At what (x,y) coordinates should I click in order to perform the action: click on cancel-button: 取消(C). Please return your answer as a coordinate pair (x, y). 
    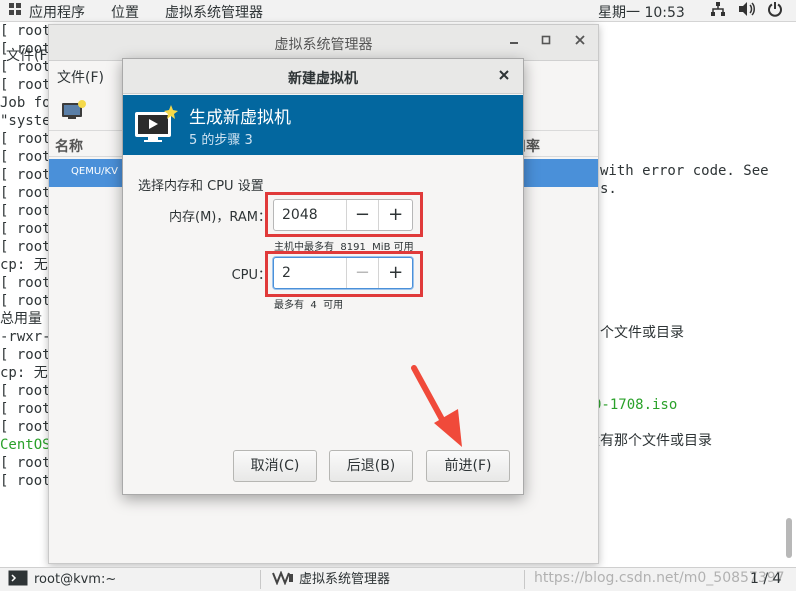
    Looking at the image, I should click on (275, 466).